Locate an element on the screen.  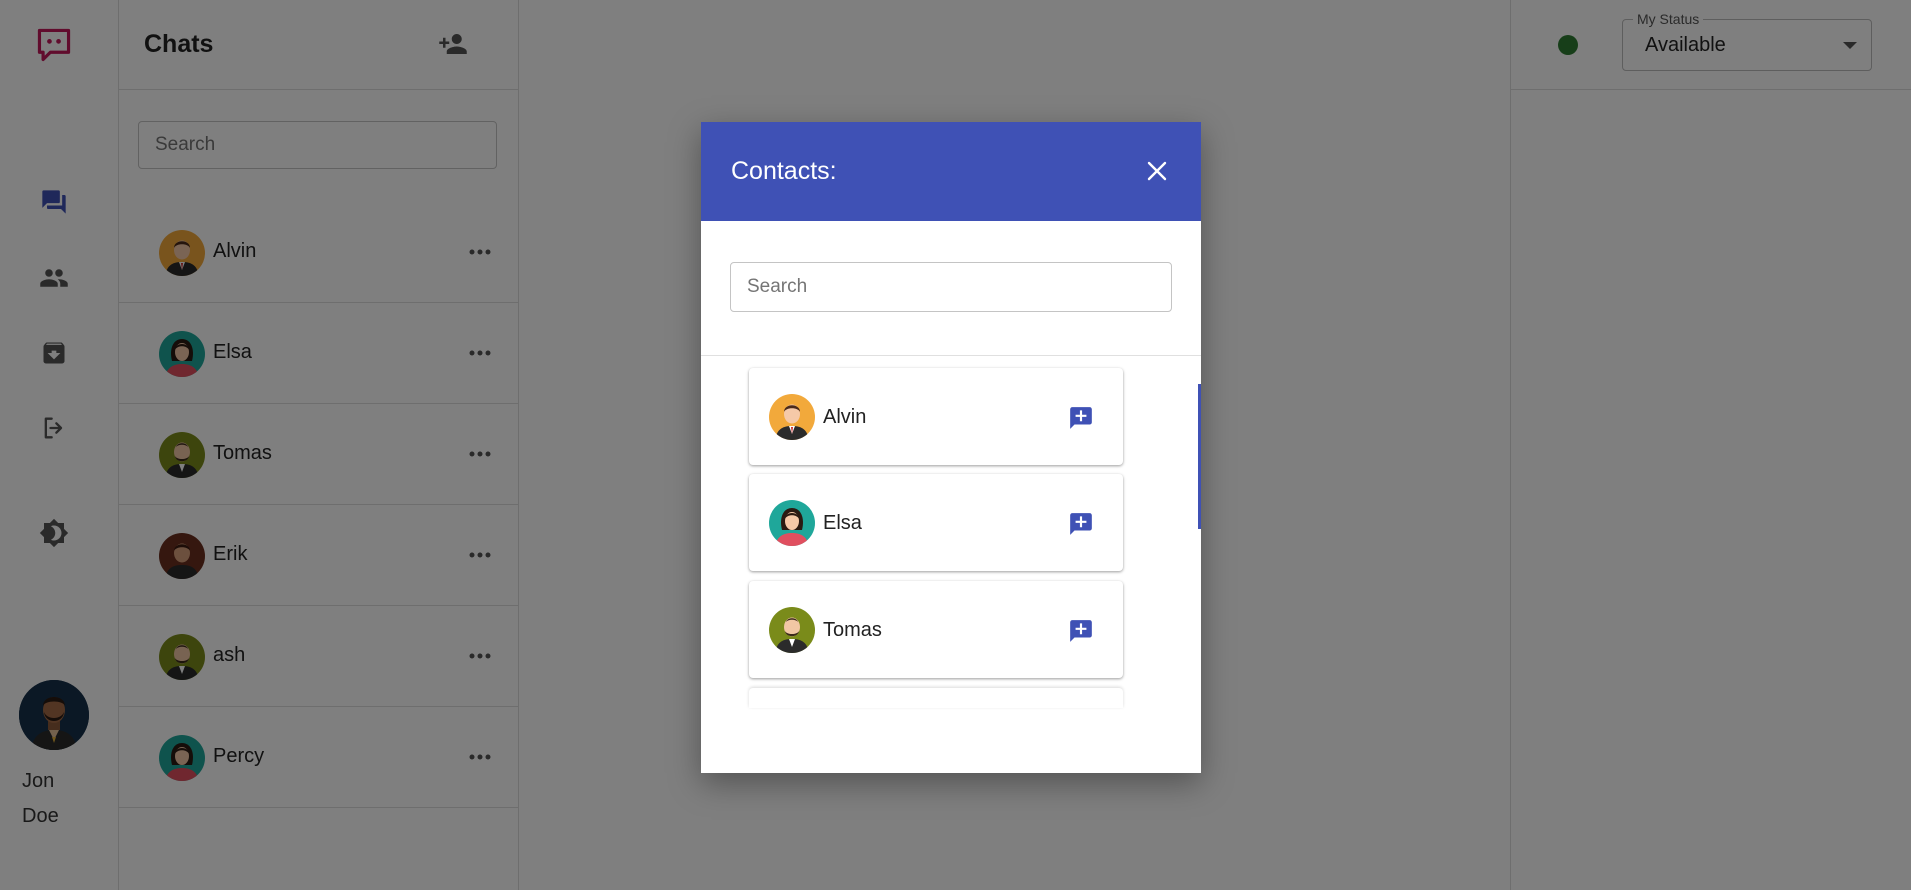
close-button is located at coordinates (1157, 171).